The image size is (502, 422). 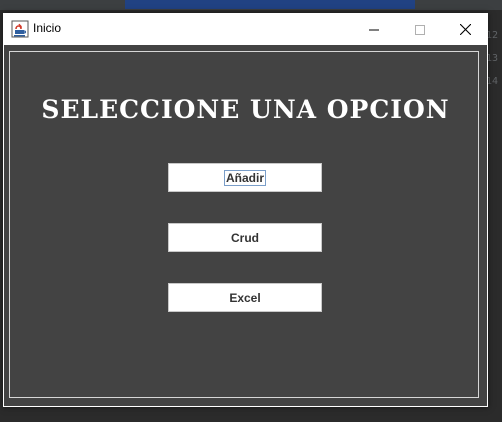 What do you see at coordinates (47, 28) in the screenshot?
I see `window-title: Inicio` at bounding box center [47, 28].